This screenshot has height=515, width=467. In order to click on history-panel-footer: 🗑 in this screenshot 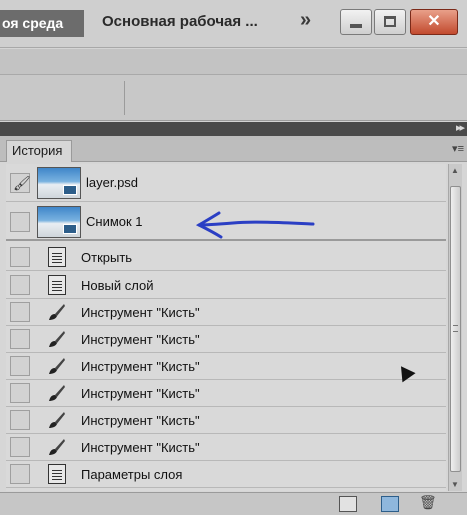, I will do `click(233, 503)`.